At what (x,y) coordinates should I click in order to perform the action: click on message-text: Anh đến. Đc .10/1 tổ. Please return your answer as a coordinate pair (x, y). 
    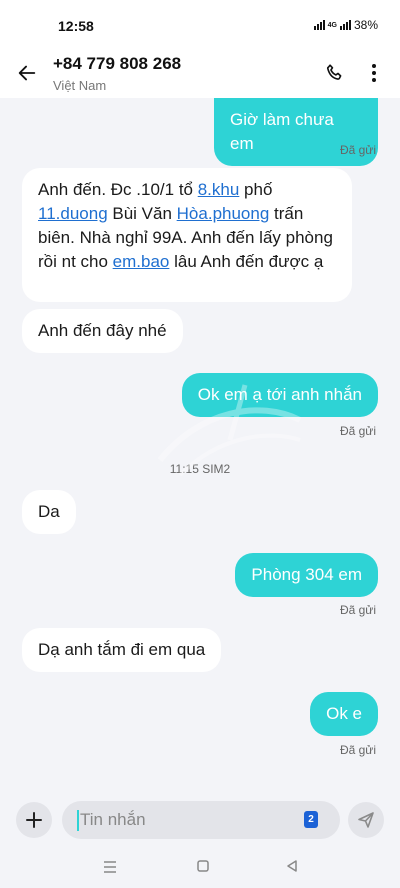
    Looking at the image, I should click on (118, 189).